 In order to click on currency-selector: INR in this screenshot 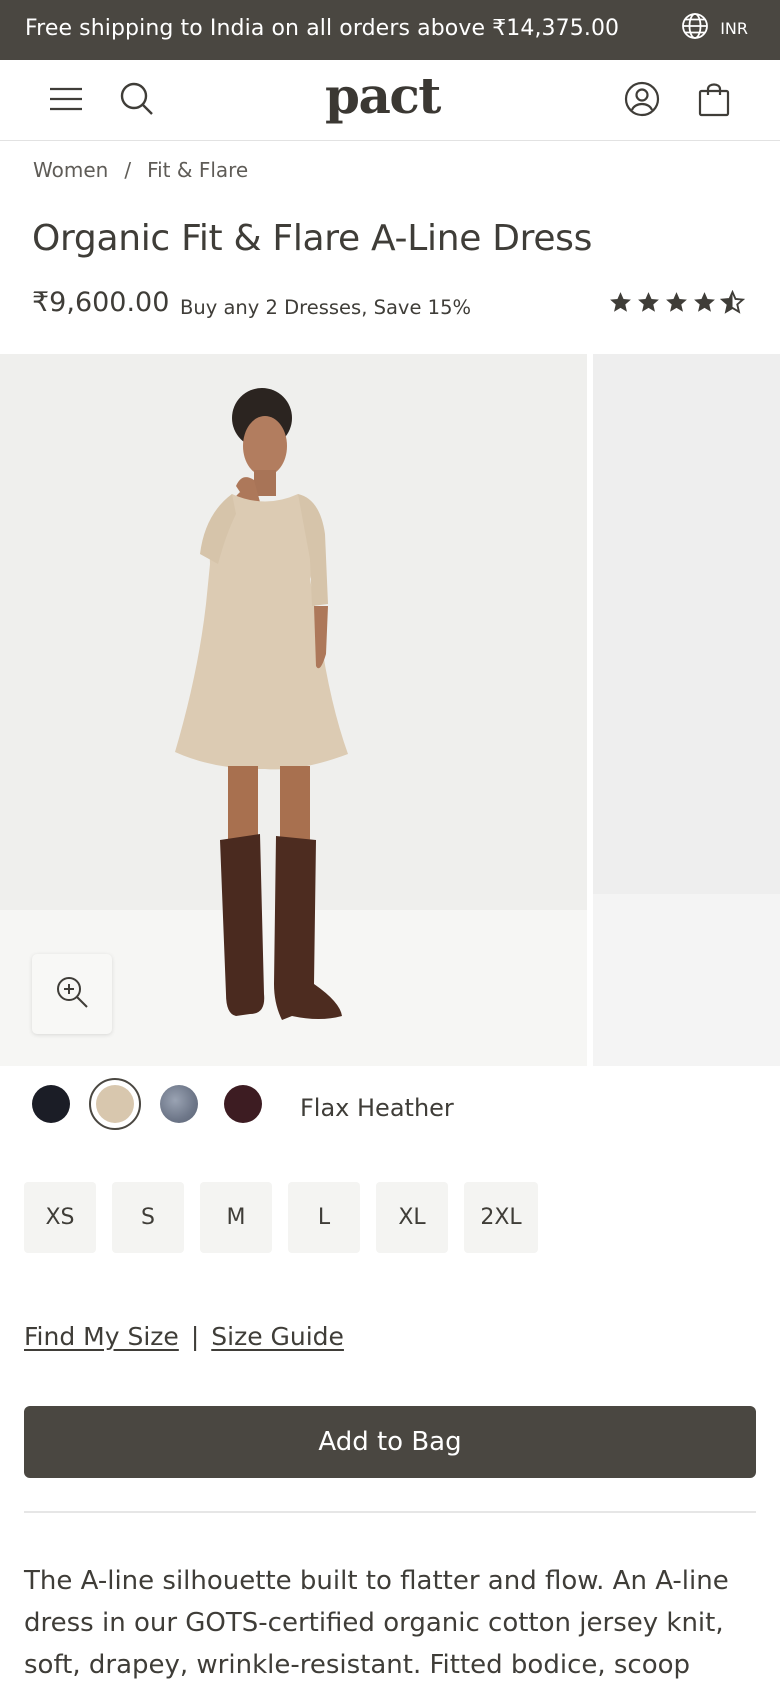, I will do `click(714, 28)`.